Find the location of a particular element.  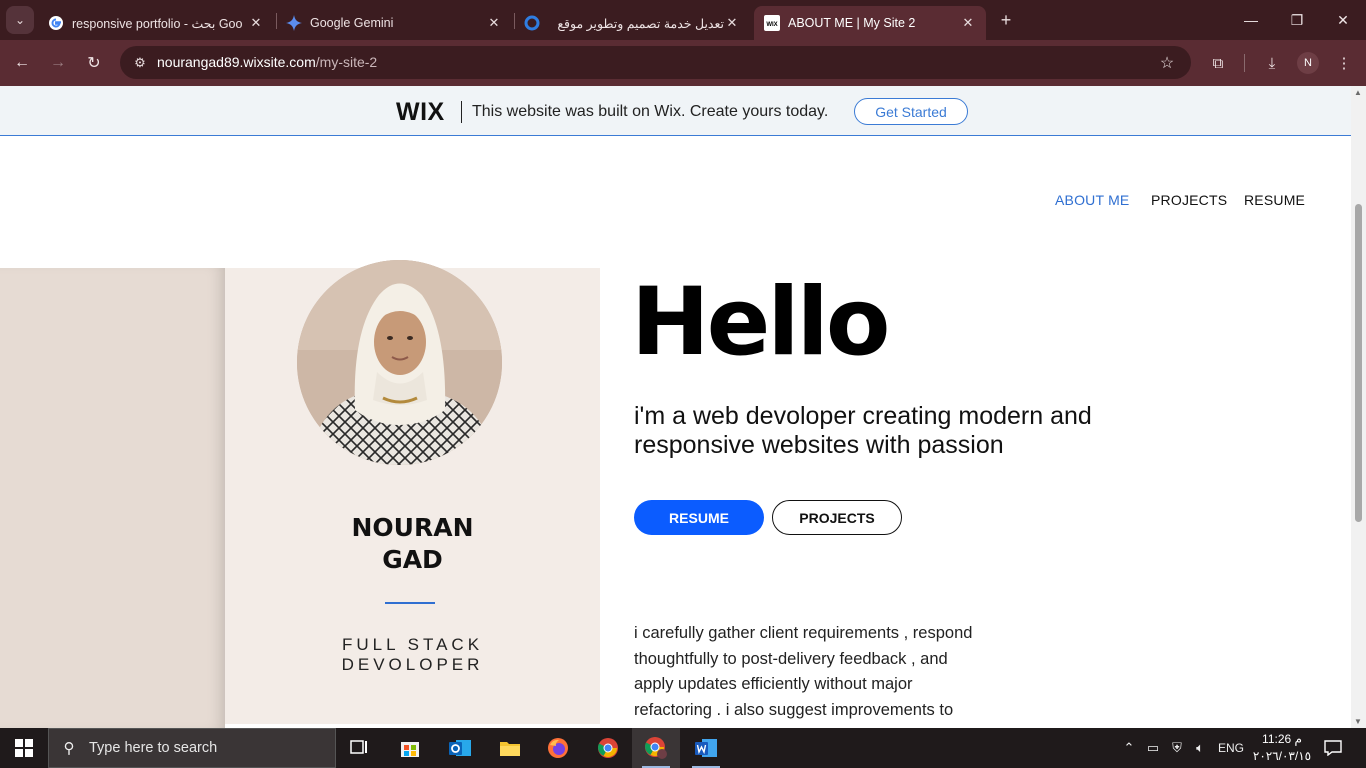

notifications-icon is located at coordinates (1333, 748).